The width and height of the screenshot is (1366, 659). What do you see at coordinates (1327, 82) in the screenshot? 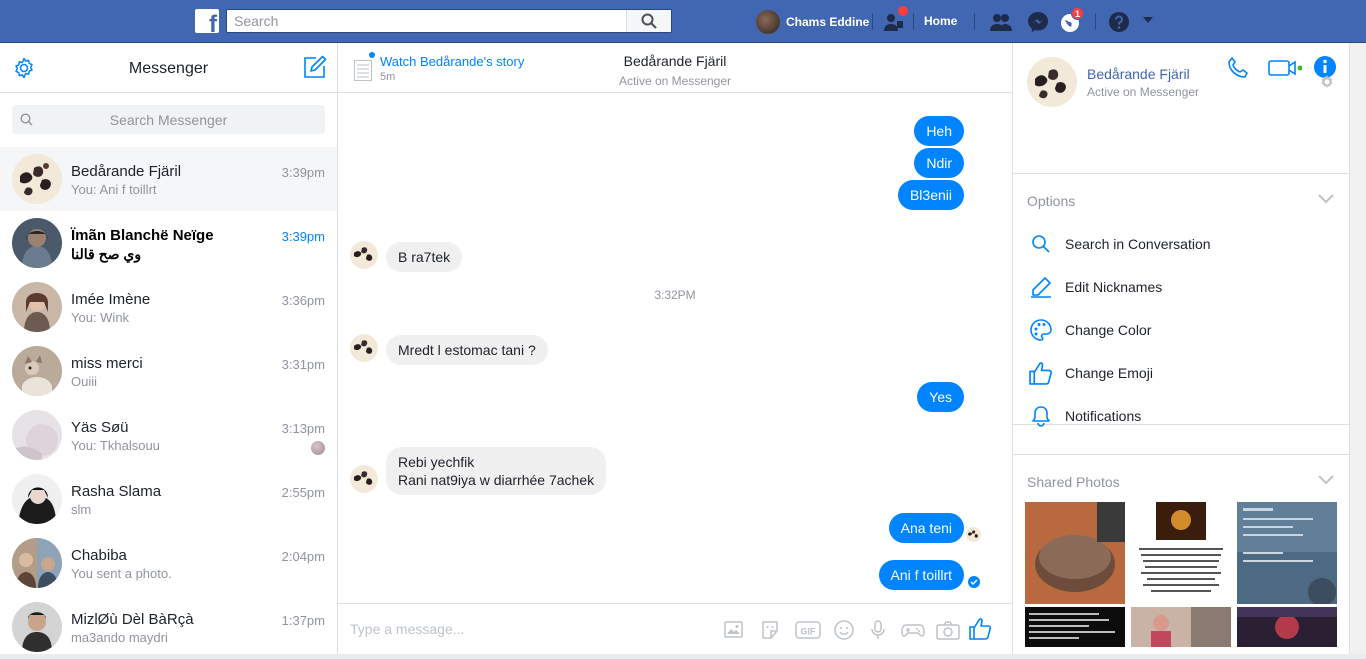
I see `settings-gear-icon` at bounding box center [1327, 82].